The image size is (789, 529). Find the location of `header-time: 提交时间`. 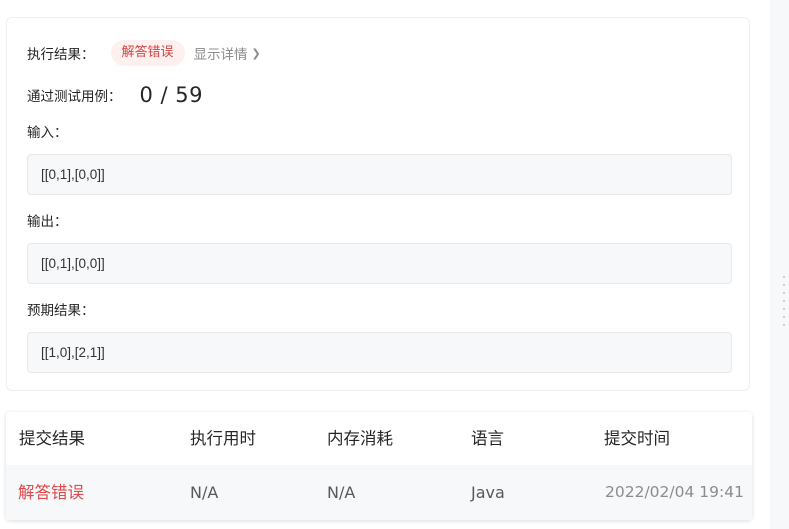

header-time: 提交时间 is located at coordinates (637, 438).